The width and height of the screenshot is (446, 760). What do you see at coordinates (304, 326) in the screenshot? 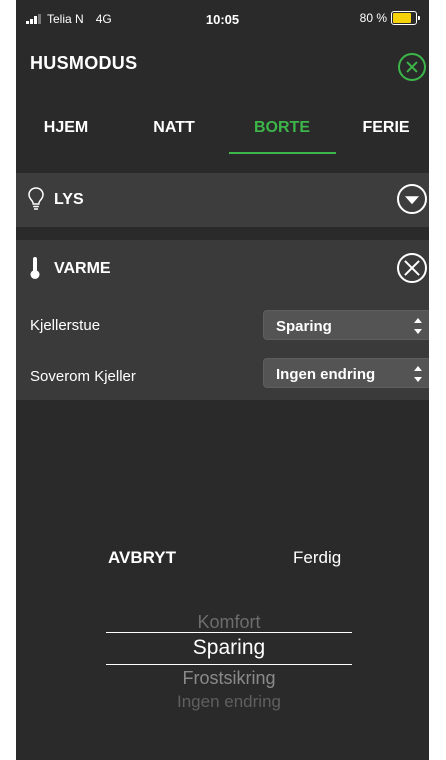
I see `select-value: Sparing` at bounding box center [304, 326].